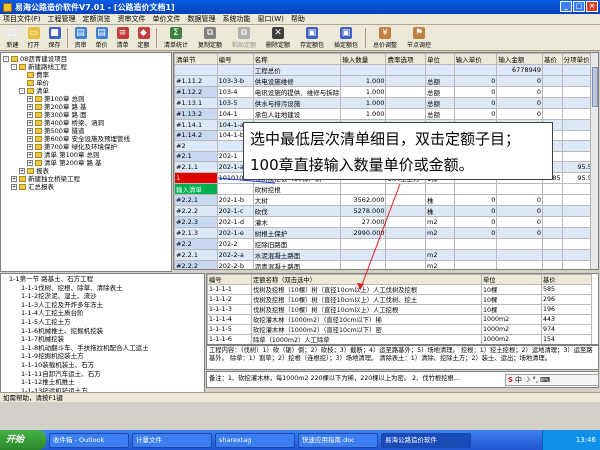 This screenshot has width=600, height=450. What do you see at coordinates (566, 299) in the screenshot?
I see `quota-cell: 296` at bounding box center [566, 299].